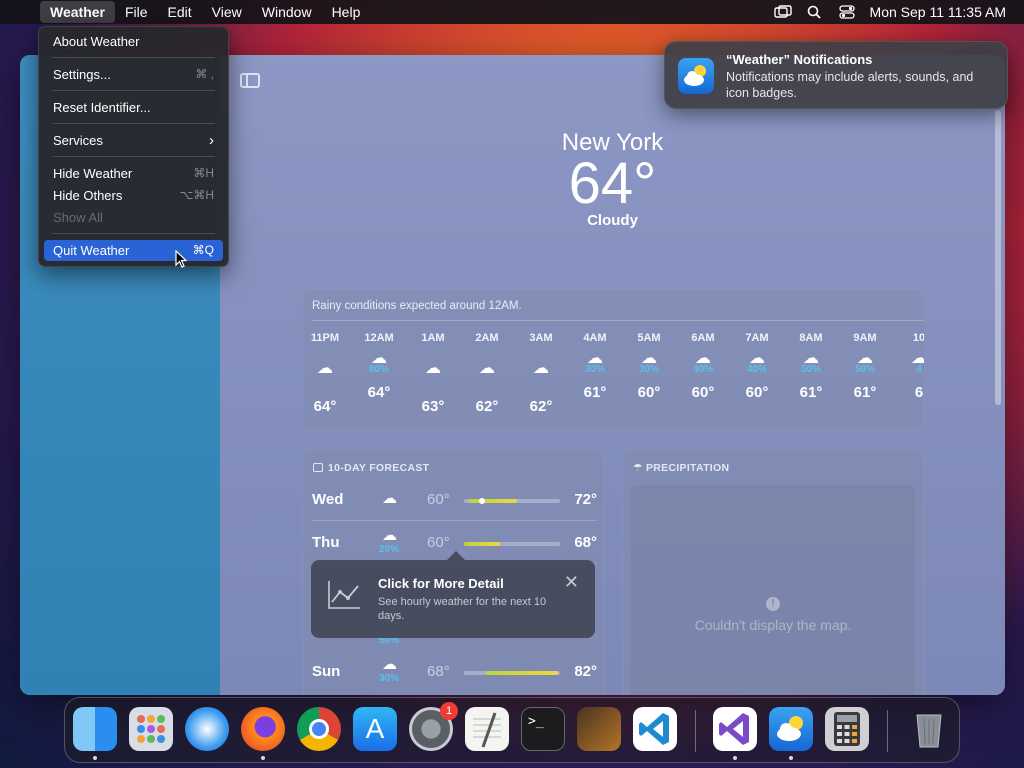 The width and height of the screenshot is (1024, 768). What do you see at coordinates (655, 729) in the screenshot?
I see `vscode-icon` at bounding box center [655, 729].